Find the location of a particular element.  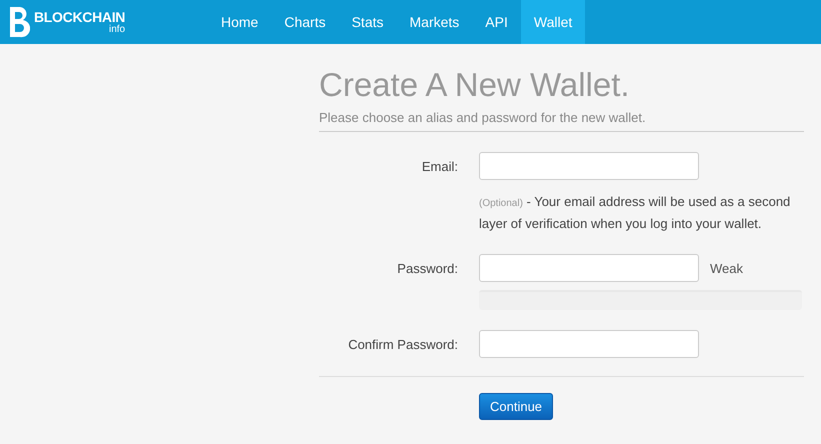

field-label: Confirm Password: is located at coordinates (402, 344).